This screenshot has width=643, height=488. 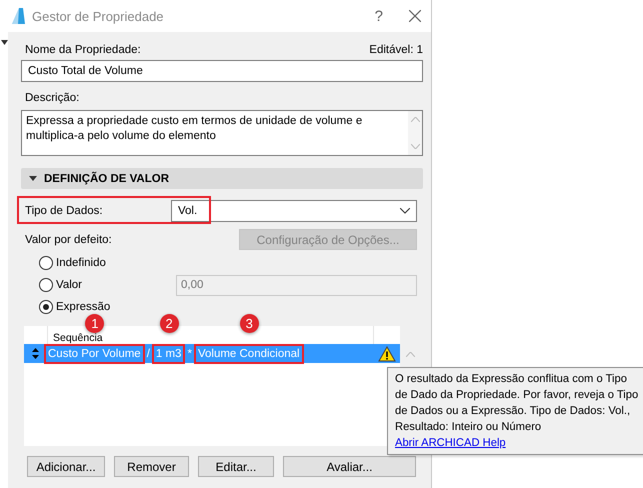 I want to click on callout-badge: 3, so click(x=249, y=323).